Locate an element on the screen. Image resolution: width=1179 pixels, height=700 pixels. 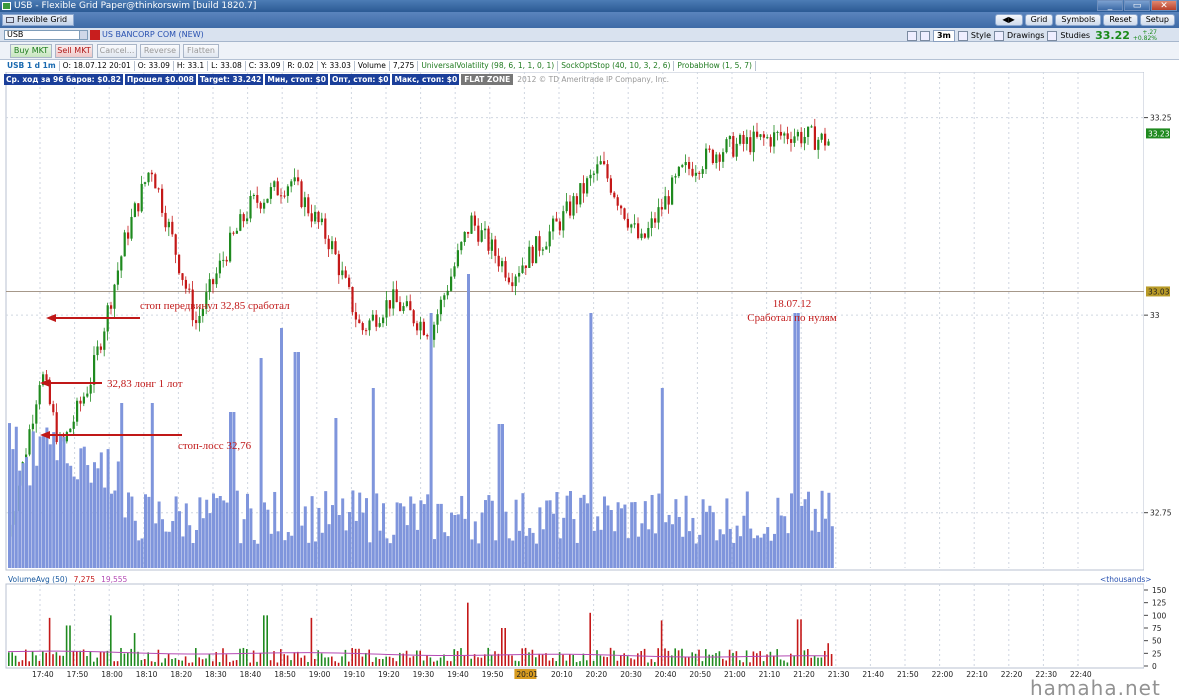
reverse-button: Reverse is located at coordinates (160, 51).